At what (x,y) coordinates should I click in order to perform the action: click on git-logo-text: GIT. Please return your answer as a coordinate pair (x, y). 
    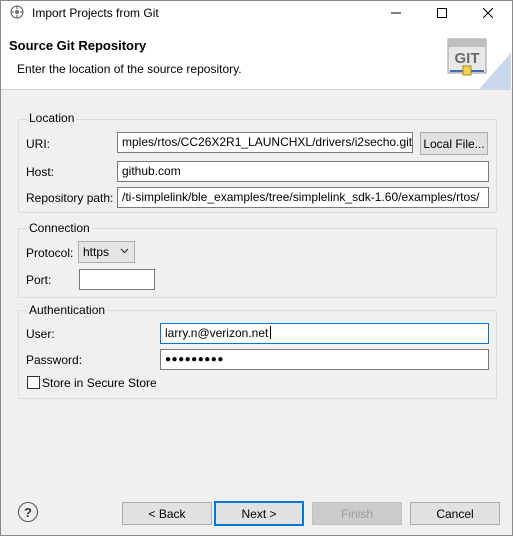
    Looking at the image, I should click on (467, 58).